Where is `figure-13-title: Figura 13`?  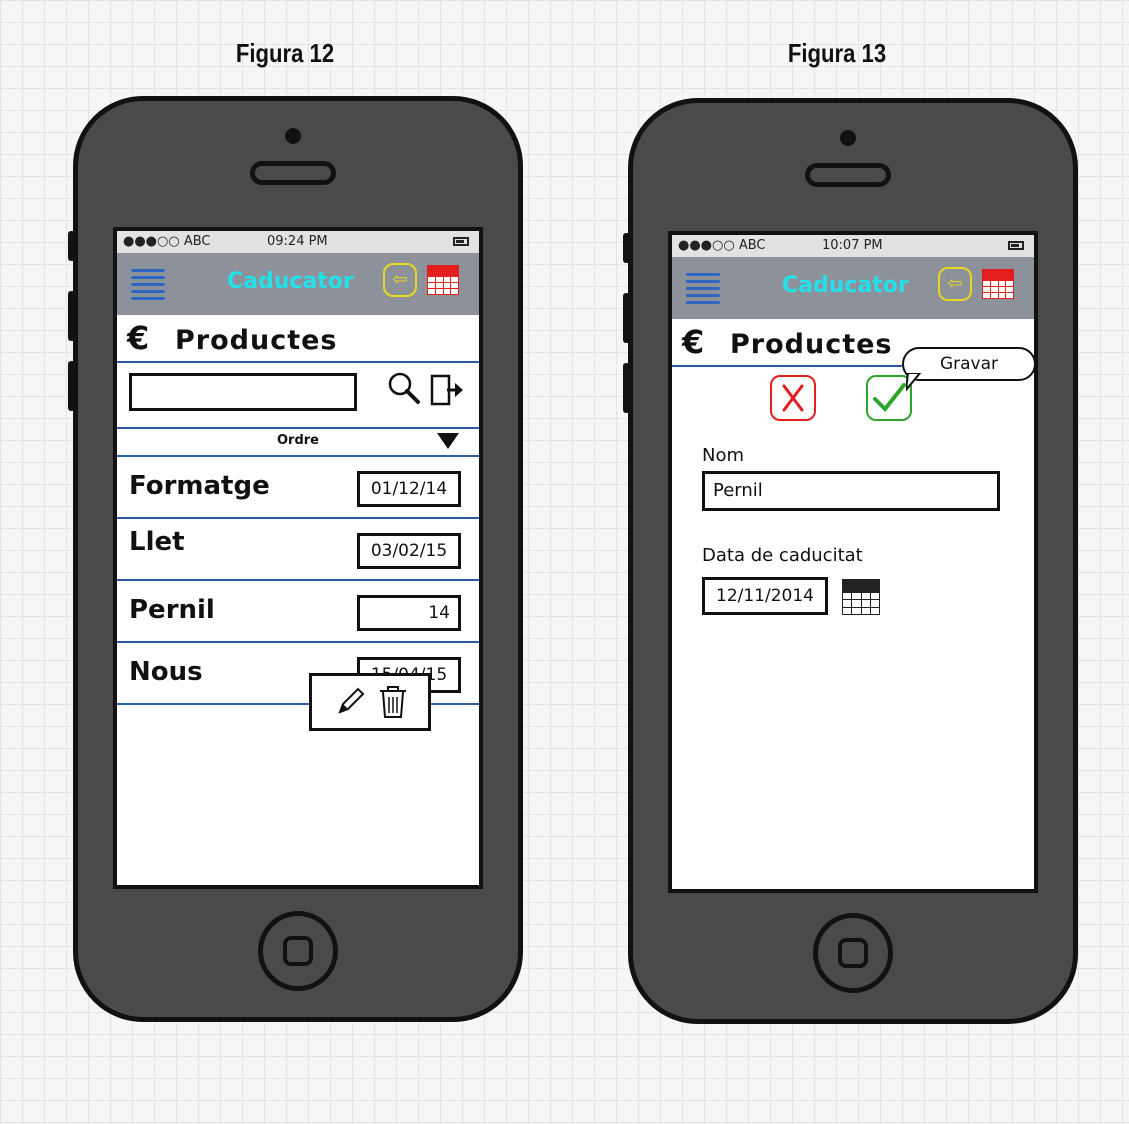 figure-13-title: Figura 13 is located at coordinates (837, 53).